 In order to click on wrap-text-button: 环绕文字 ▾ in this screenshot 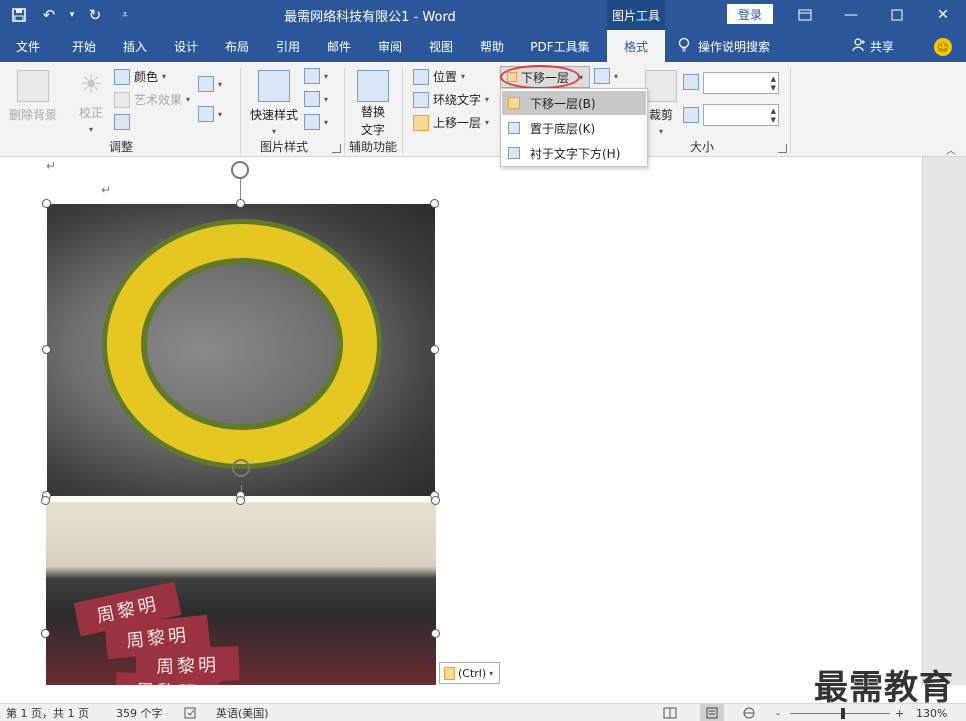, I will do `click(451, 99)`.